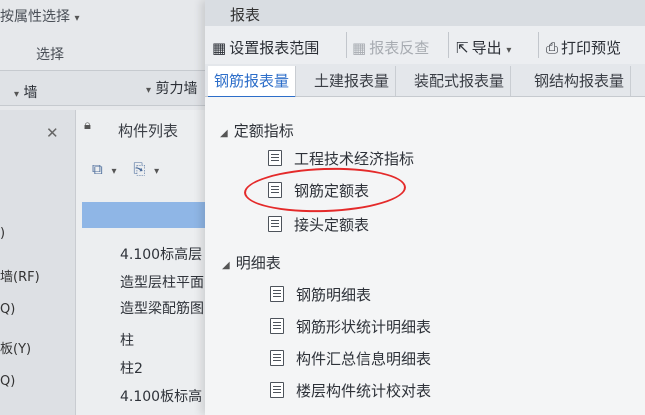 This screenshot has height=415, width=645. What do you see at coordinates (37, 262) in the screenshot?
I see `left-nav-panel` at bounding box center [37, 262].